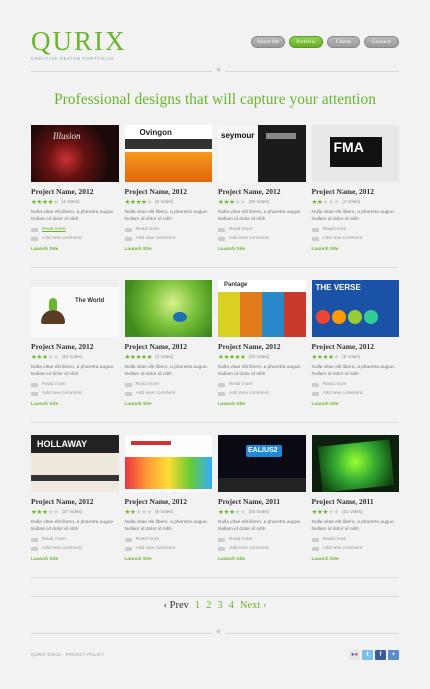  What do you see at coordinates (367, 655) in the screenshot?
I see `twitter-icon: t` at bounding box center [367, 655].